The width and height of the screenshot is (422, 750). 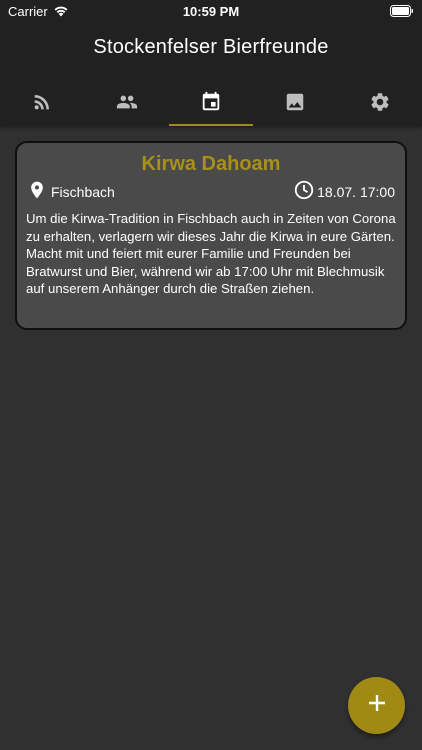 I want to click on rss-feed-icon, so click(x=42, y=104).